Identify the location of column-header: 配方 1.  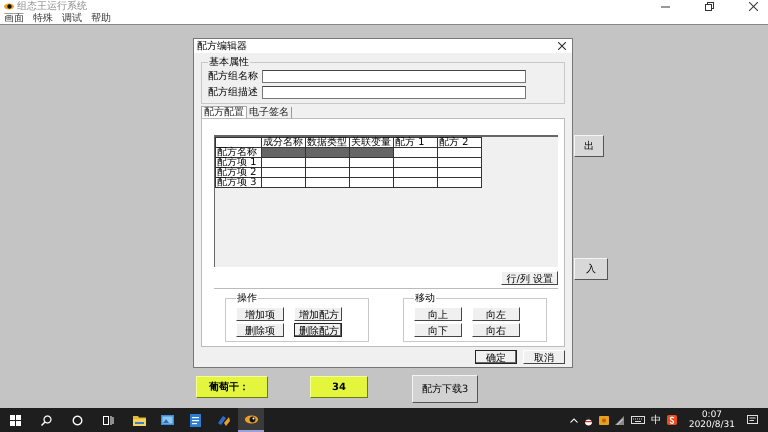
(416, 143).